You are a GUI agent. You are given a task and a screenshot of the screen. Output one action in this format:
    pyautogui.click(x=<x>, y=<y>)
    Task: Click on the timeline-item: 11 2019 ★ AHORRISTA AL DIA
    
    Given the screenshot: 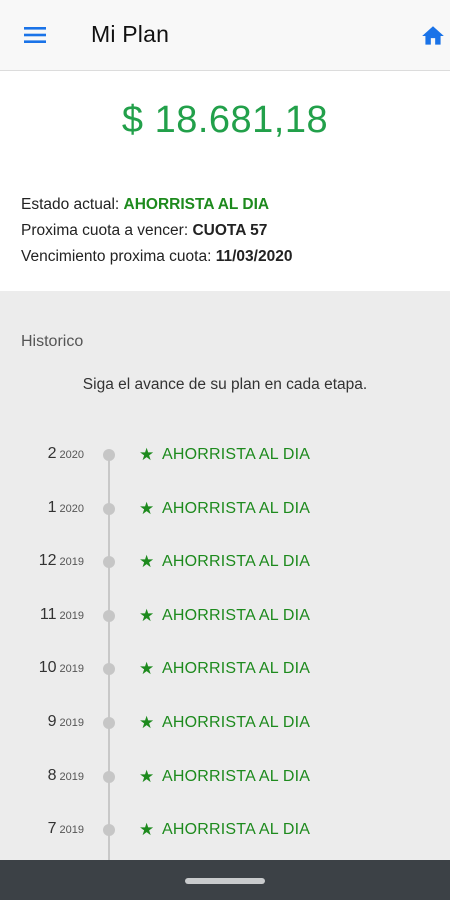 What is the action you would take?
    pyautogui.click(x=225, y=621)
    